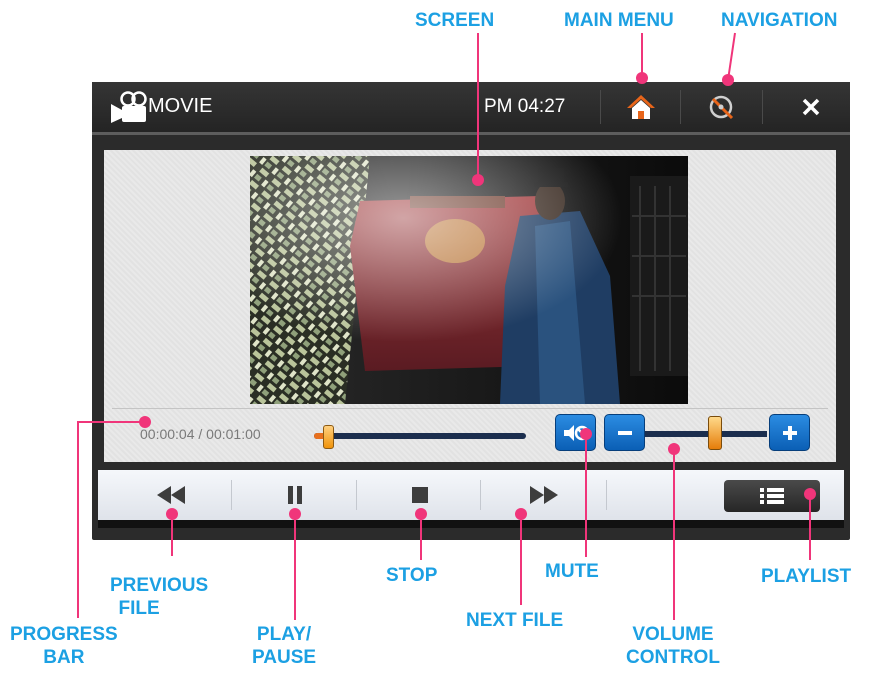 The image size is (875, 675). I want to click on callout-volume-control-line1: VOLUME, so click(673, 634).